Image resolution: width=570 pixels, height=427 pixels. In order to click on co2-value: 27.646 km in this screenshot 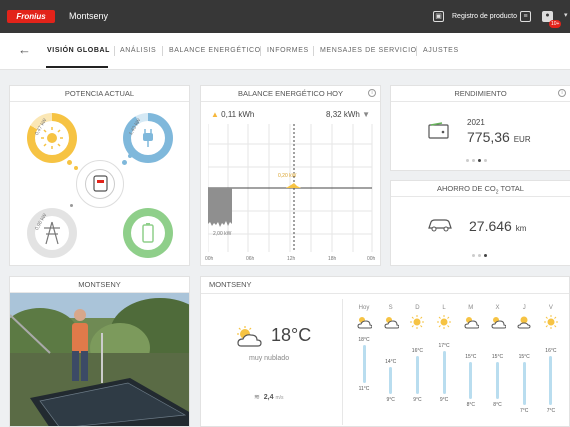, I will do `click(498, 226)`.